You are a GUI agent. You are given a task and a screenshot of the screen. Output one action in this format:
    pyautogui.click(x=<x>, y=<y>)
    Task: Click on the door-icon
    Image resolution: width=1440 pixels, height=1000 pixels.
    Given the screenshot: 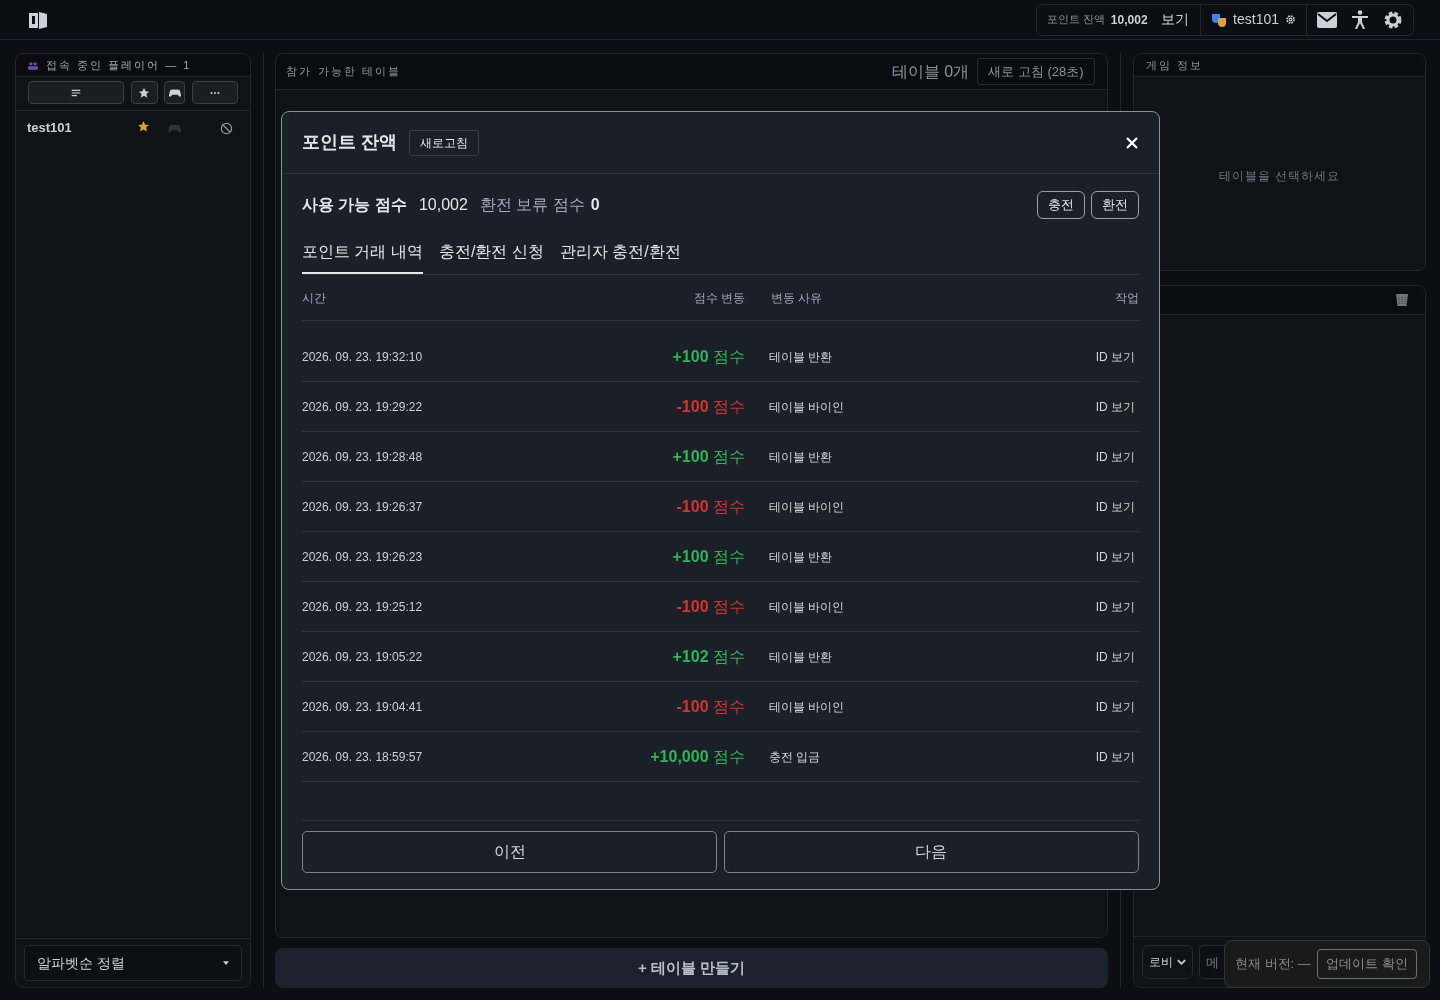 What is the action you would take?
    pyautogui.click(x=38, y=19)
    